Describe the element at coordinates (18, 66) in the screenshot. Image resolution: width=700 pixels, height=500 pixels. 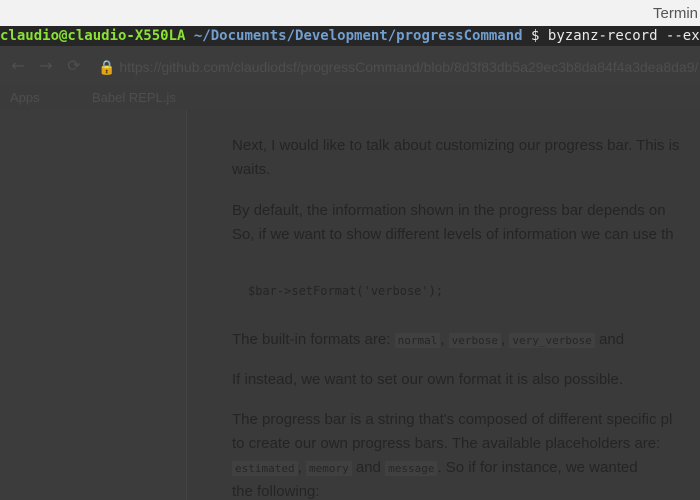
I see `back-icon: ←` at that location.